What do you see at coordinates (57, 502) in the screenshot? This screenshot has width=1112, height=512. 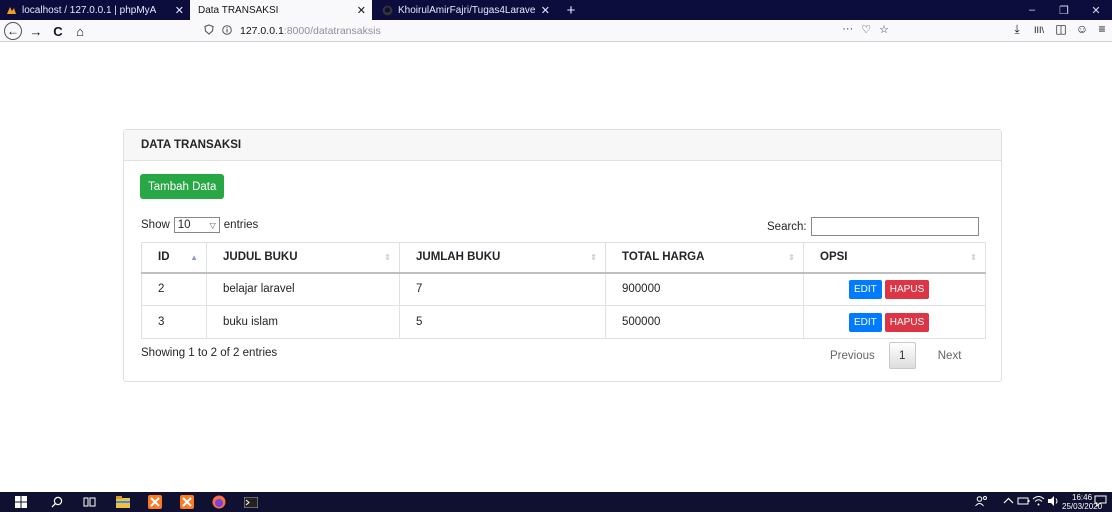 I see `search-icon` at bounding box center [57, 502].